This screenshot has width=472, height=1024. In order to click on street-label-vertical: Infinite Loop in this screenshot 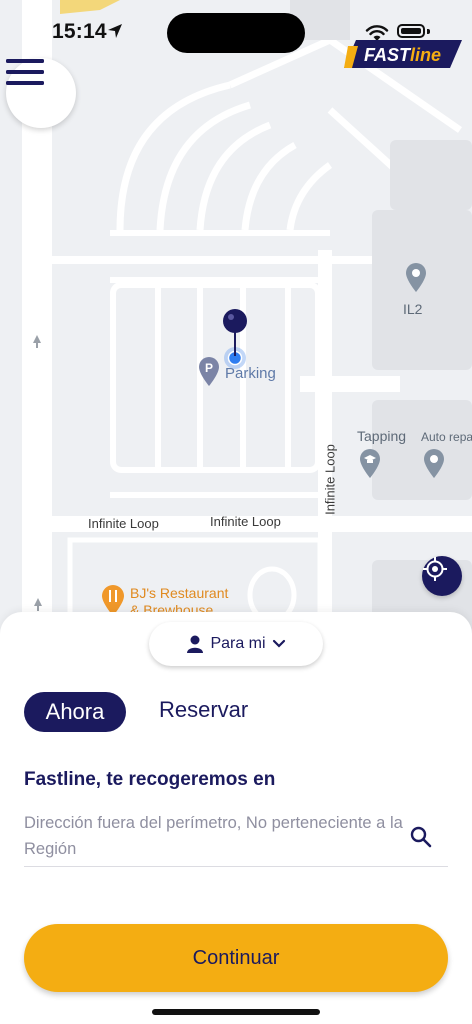, I will do `click(330, 479)`.